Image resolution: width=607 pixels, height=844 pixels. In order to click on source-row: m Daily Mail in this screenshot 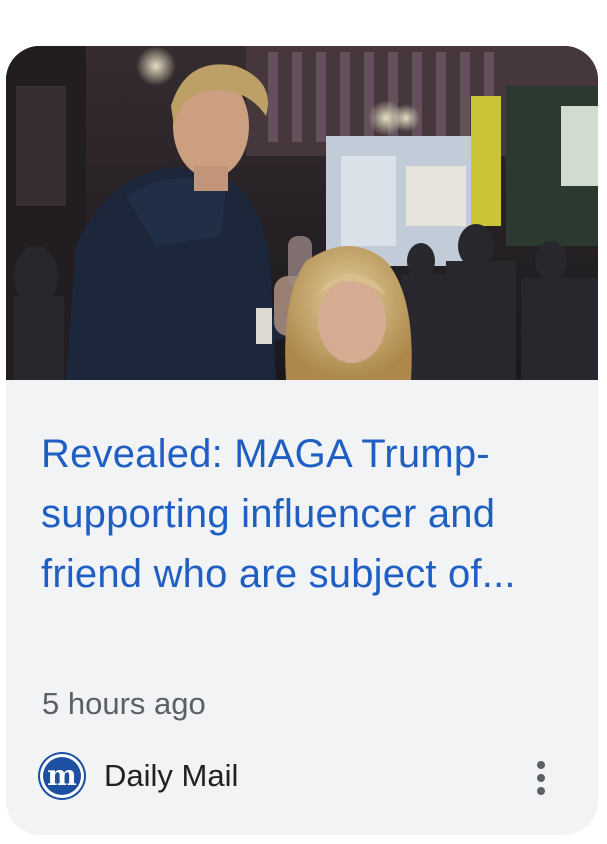, I will do `click(139, 776)`.